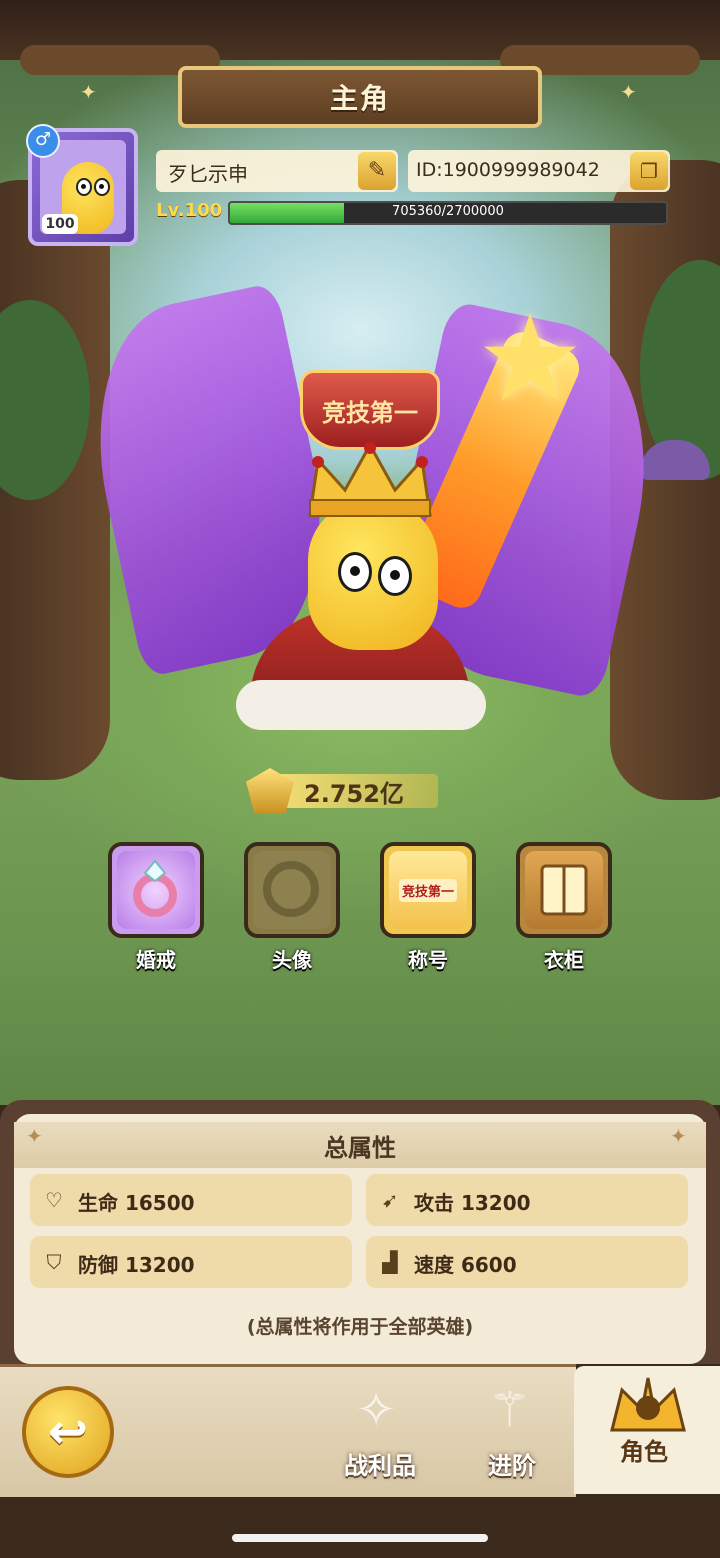  Describe the element at coordinates (465, 1265) in the screenshot. I see `attribute-label: 速度 6600` at that location.